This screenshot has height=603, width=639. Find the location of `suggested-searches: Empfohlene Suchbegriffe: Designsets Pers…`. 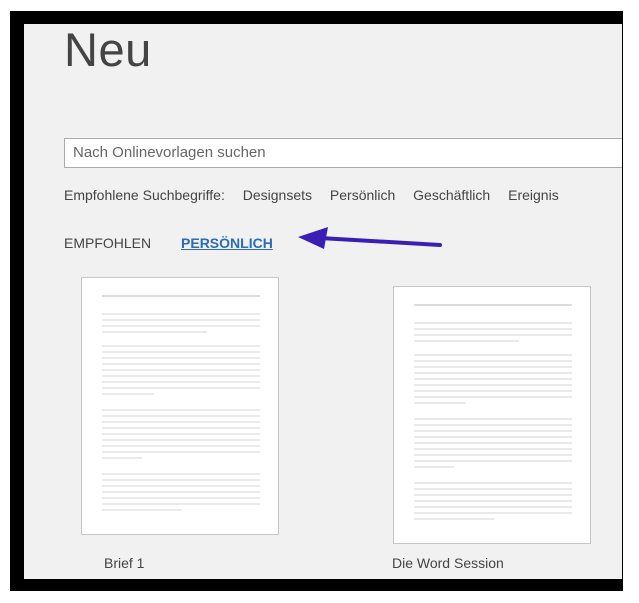

suggested-searches: Empfohlene Suchbegriffe: Designsets Pers… is located at coordinates (318, 195).